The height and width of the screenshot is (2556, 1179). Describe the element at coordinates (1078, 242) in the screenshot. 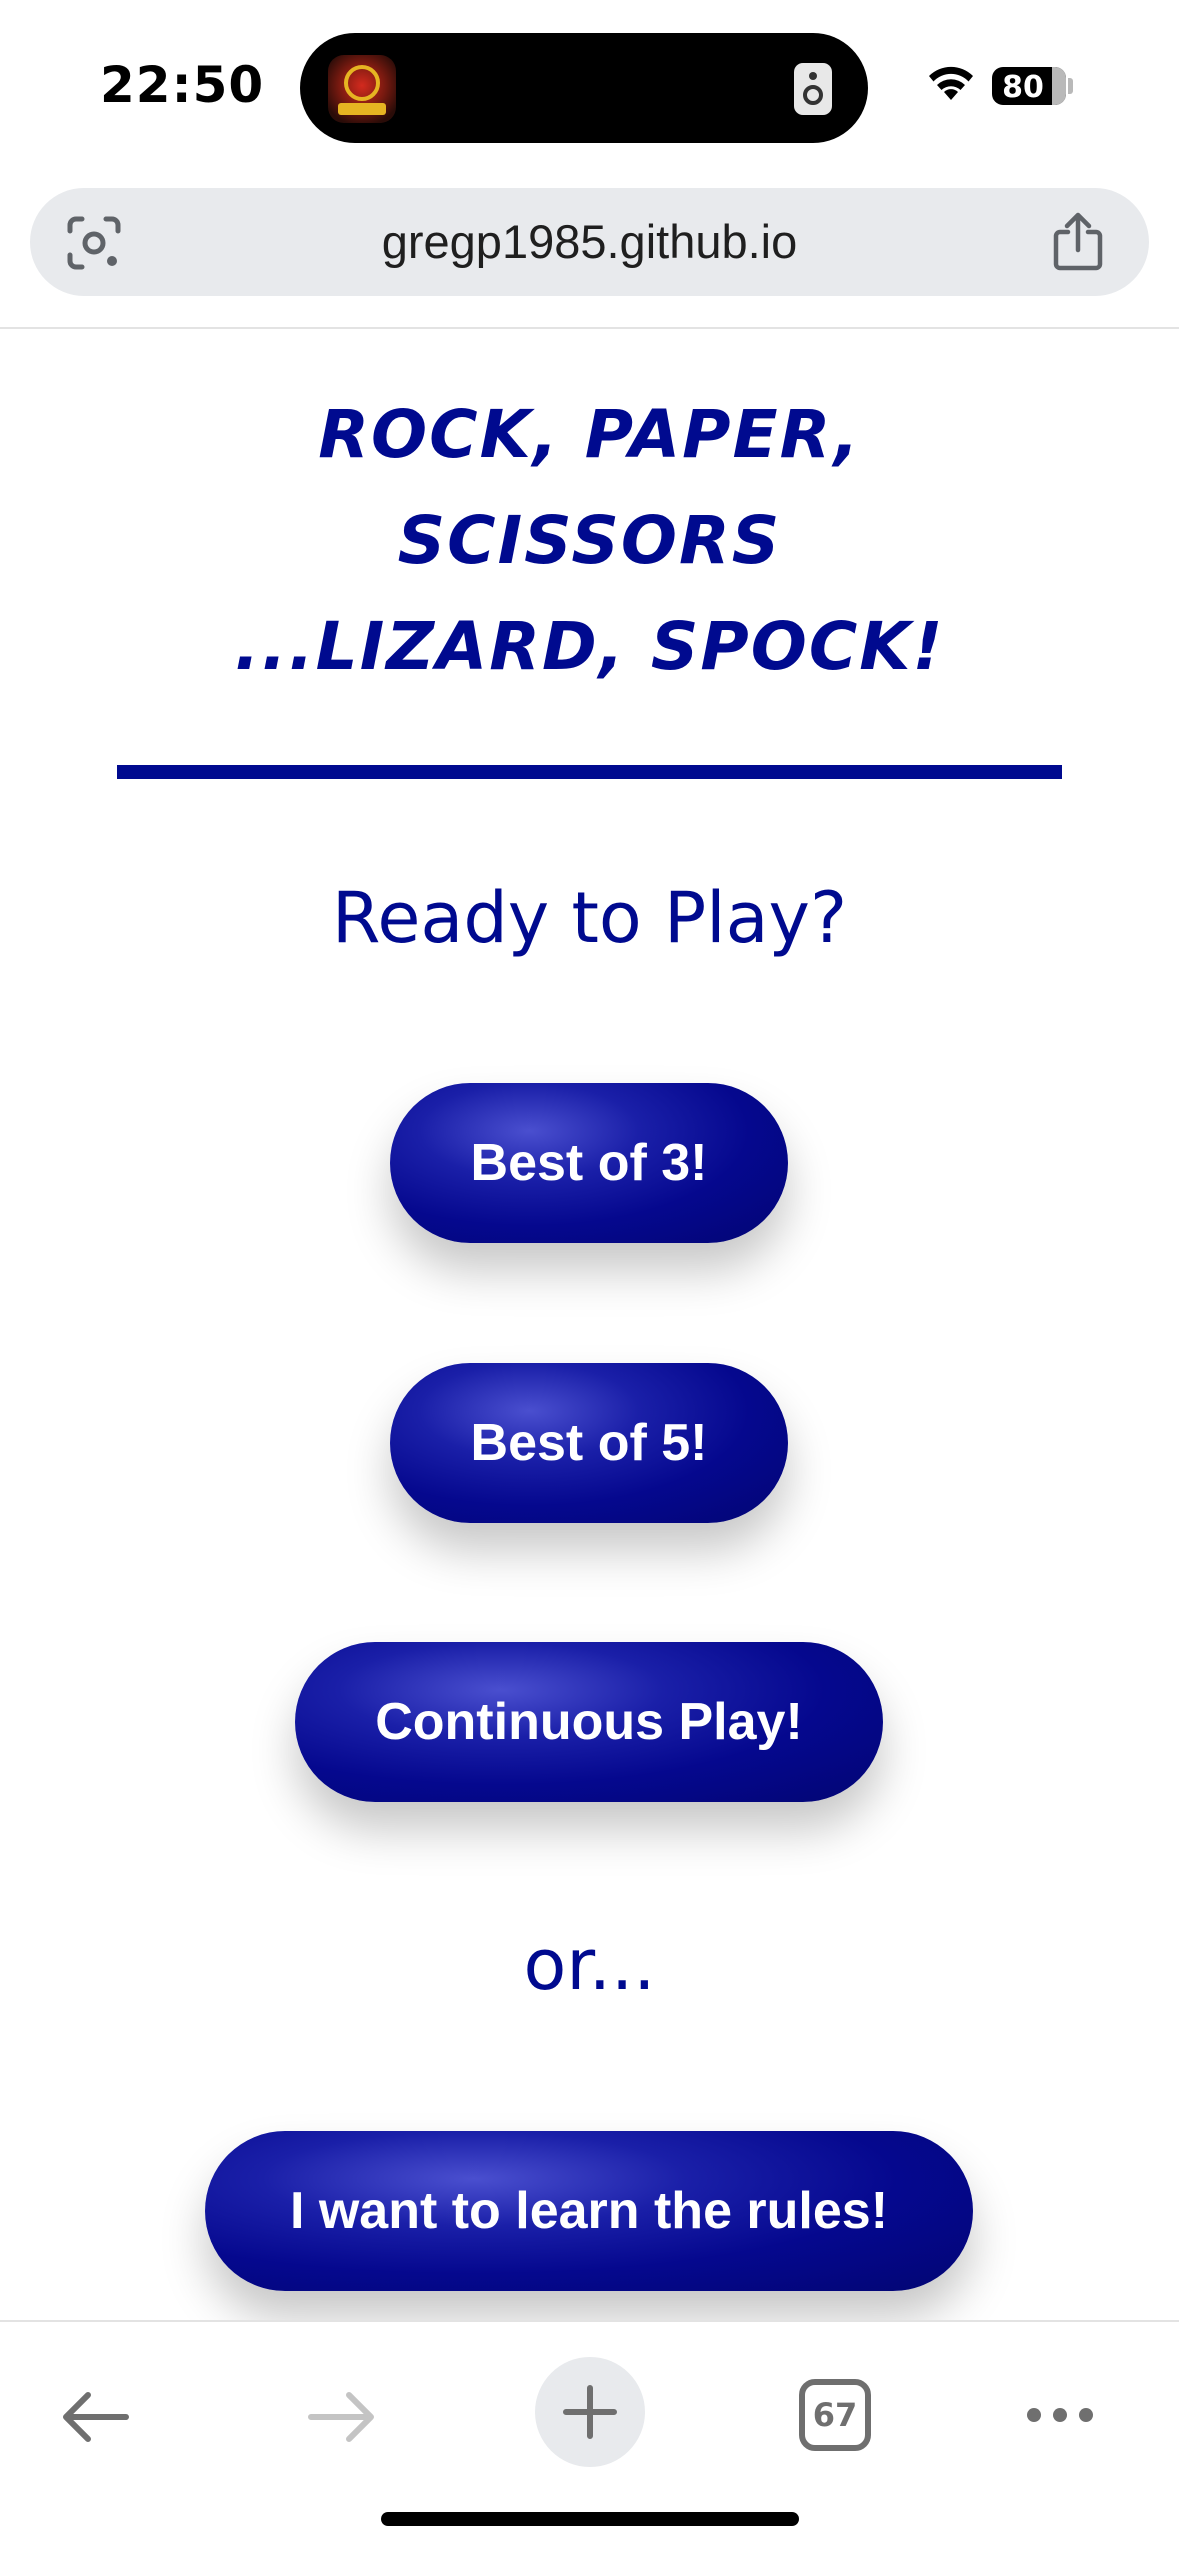

I see `share-icon` at that location.